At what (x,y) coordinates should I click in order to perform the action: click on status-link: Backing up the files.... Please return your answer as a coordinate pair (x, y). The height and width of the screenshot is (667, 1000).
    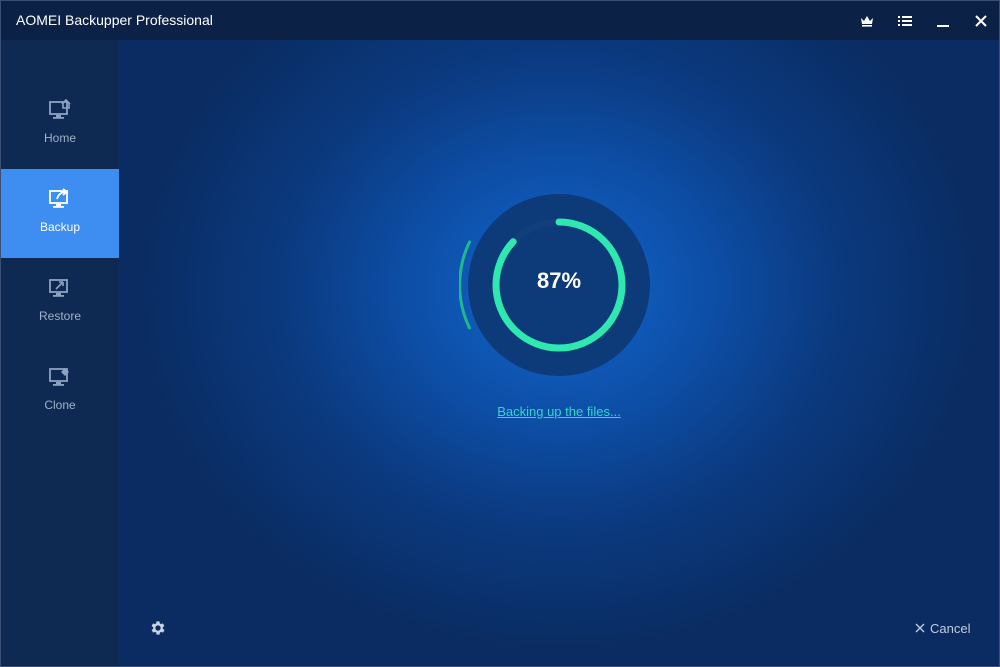
    Looking at the image, I should click on (559, 411).